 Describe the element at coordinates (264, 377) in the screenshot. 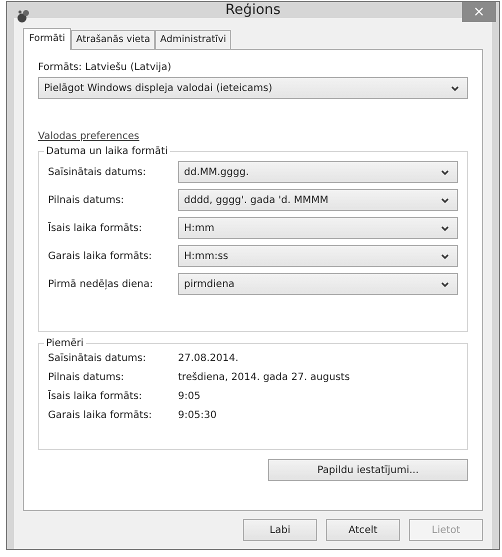

I see `example-value: trešdiena, 2014. gada 27. augusts` at that location.